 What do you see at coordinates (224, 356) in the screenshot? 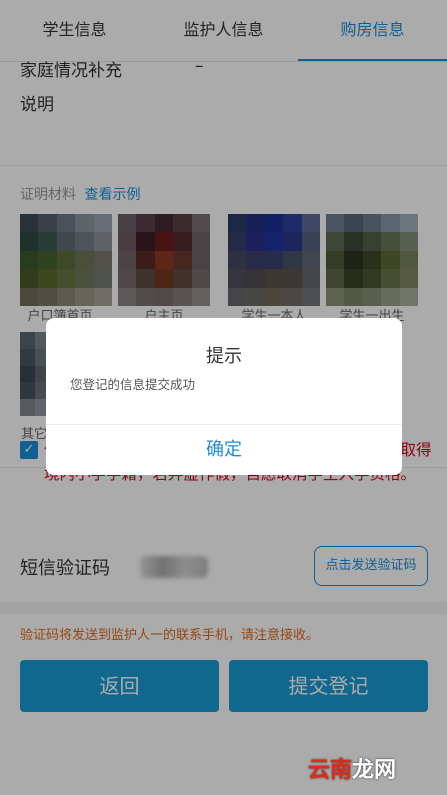
I see `dialog-title: 提示` at bounding box center [224, 356].